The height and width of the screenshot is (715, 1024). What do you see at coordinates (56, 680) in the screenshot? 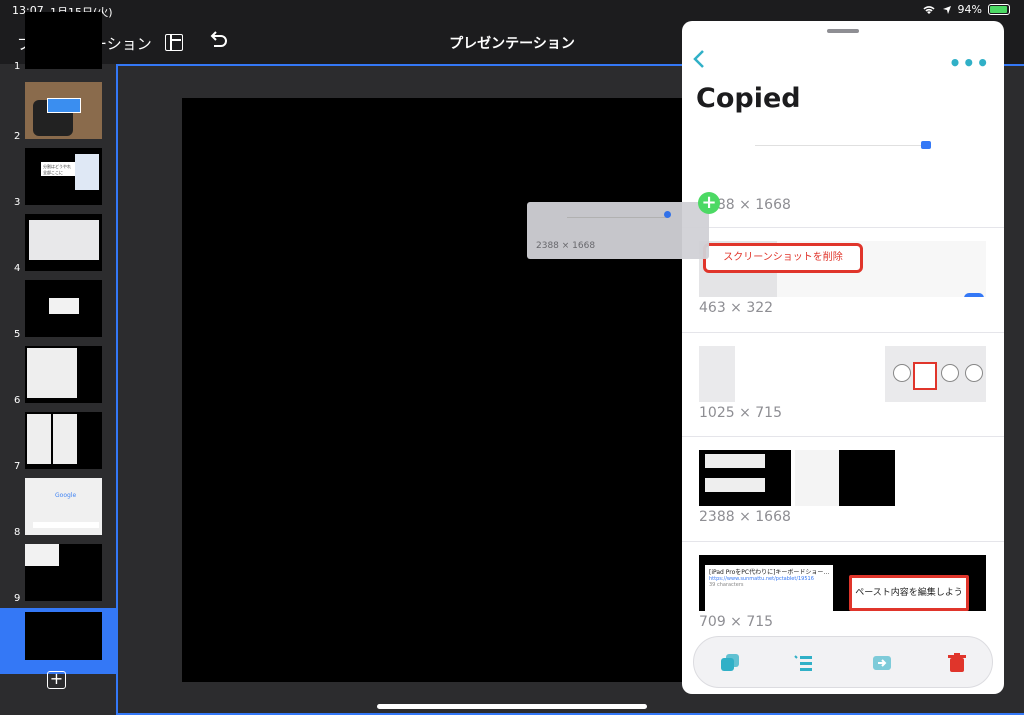
I see `add-slide-button: +` at bounding box center [56, 680].